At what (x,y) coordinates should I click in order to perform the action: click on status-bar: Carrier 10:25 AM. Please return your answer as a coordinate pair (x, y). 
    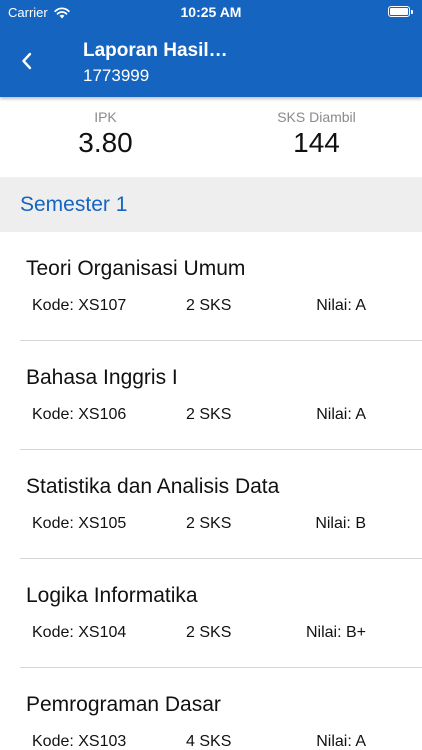
    Looking at the image, I should click on (211, 13).